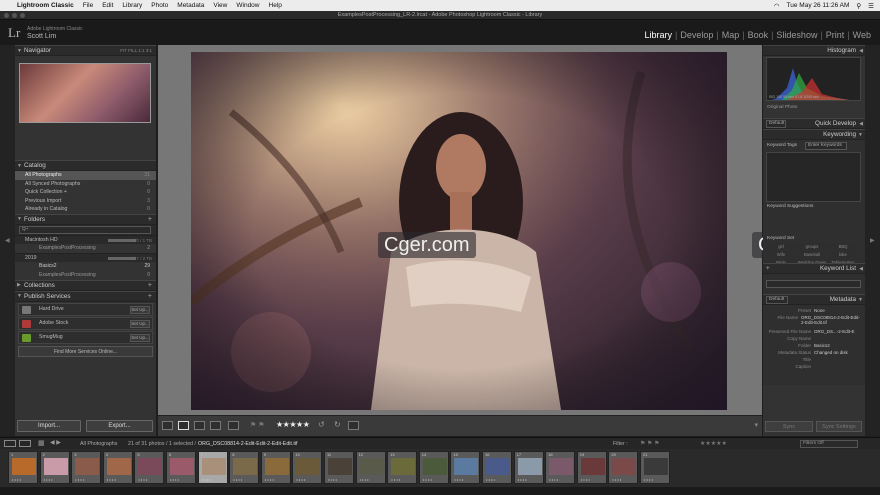 The width and height of the screenshot is (880, 495). Describe the element at coordinates (220, 5) in the screenshot. I see `menu-view: View` at that location.